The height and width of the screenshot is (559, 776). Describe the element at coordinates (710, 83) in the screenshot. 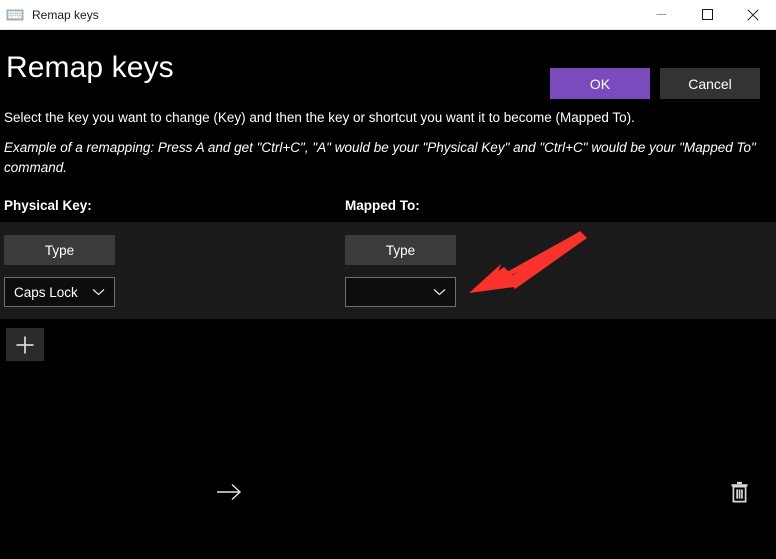

I see `cancel-button: Cancel` at that location.